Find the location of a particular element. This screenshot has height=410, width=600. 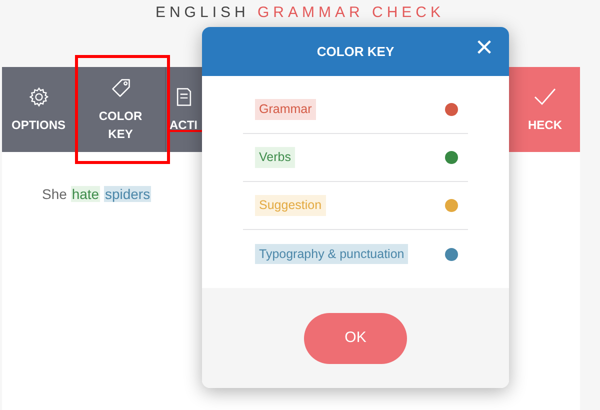

close-button: × is located at coordinates (484, 48).